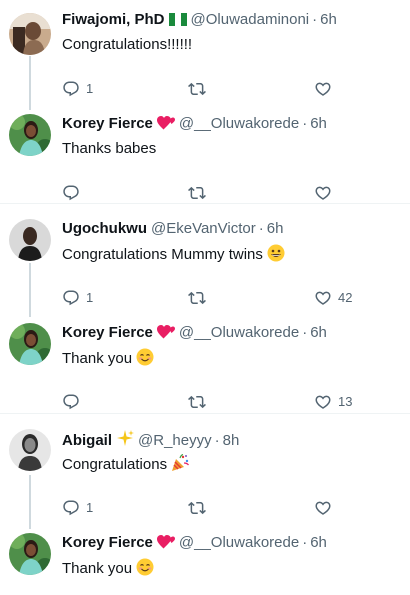  I want to click on tweet-text: Congratulations Mummy twins, so click(173, 256).